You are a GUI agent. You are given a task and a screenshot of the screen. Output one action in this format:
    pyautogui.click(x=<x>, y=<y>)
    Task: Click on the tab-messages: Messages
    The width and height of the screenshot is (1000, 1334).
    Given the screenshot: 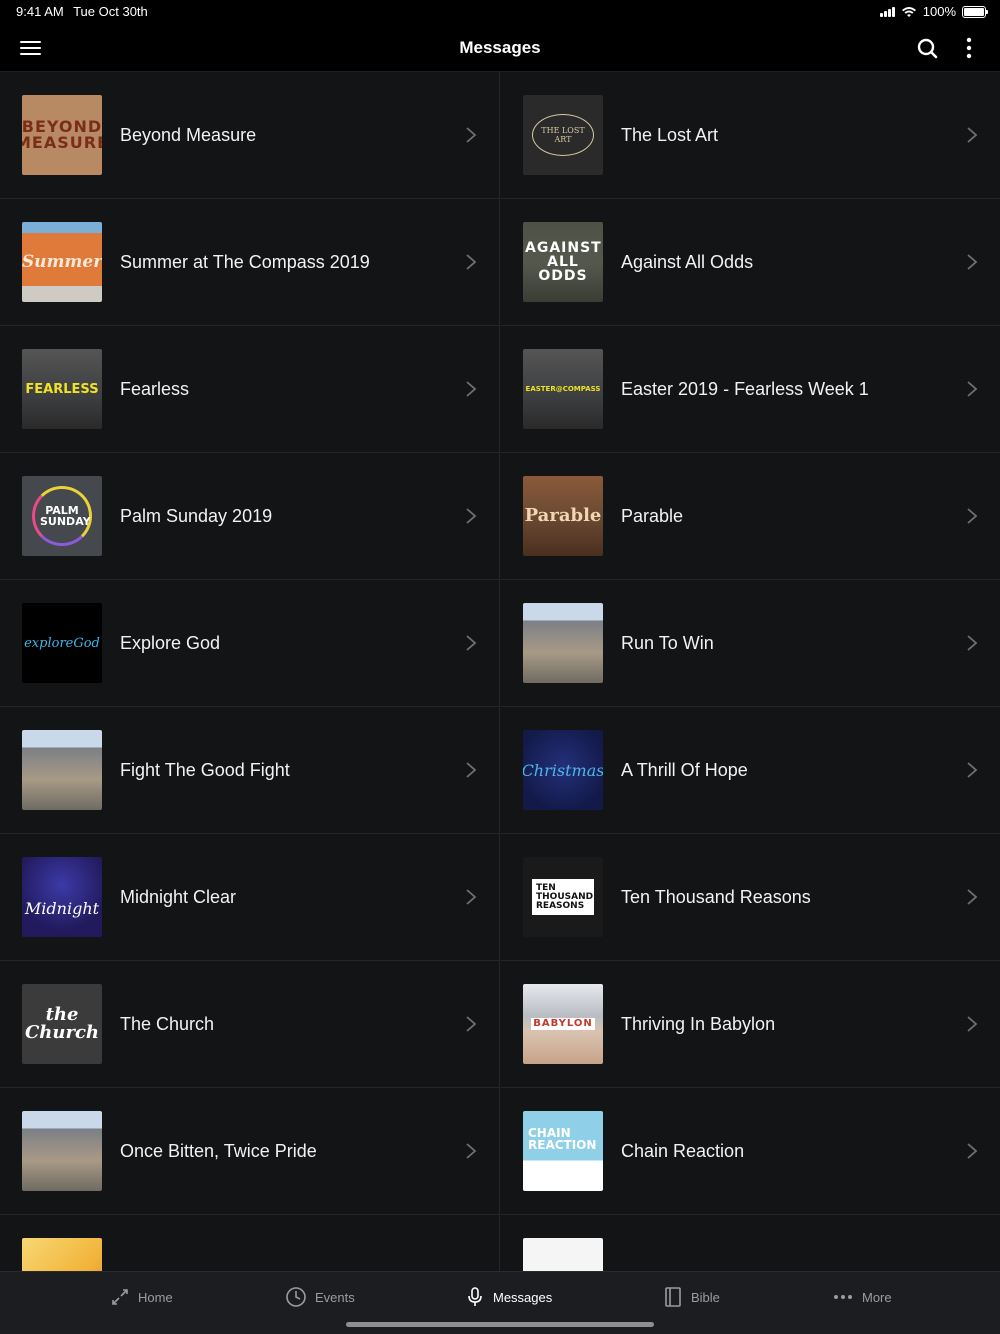 What is the action you would take?
    pyautogui.click(x=508, y=1297)
    